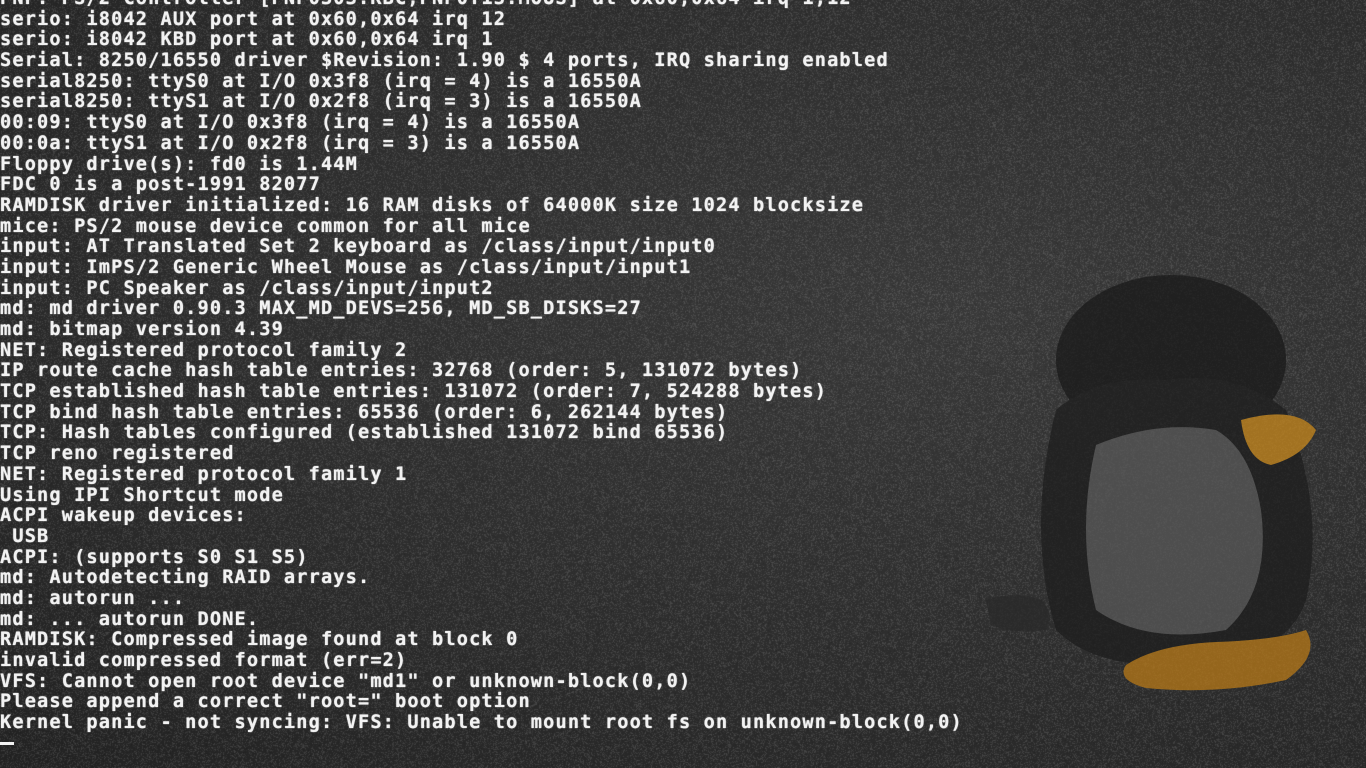  I want to click on console-line: md: Autodetecting RAID arrays., so click(481, 578).